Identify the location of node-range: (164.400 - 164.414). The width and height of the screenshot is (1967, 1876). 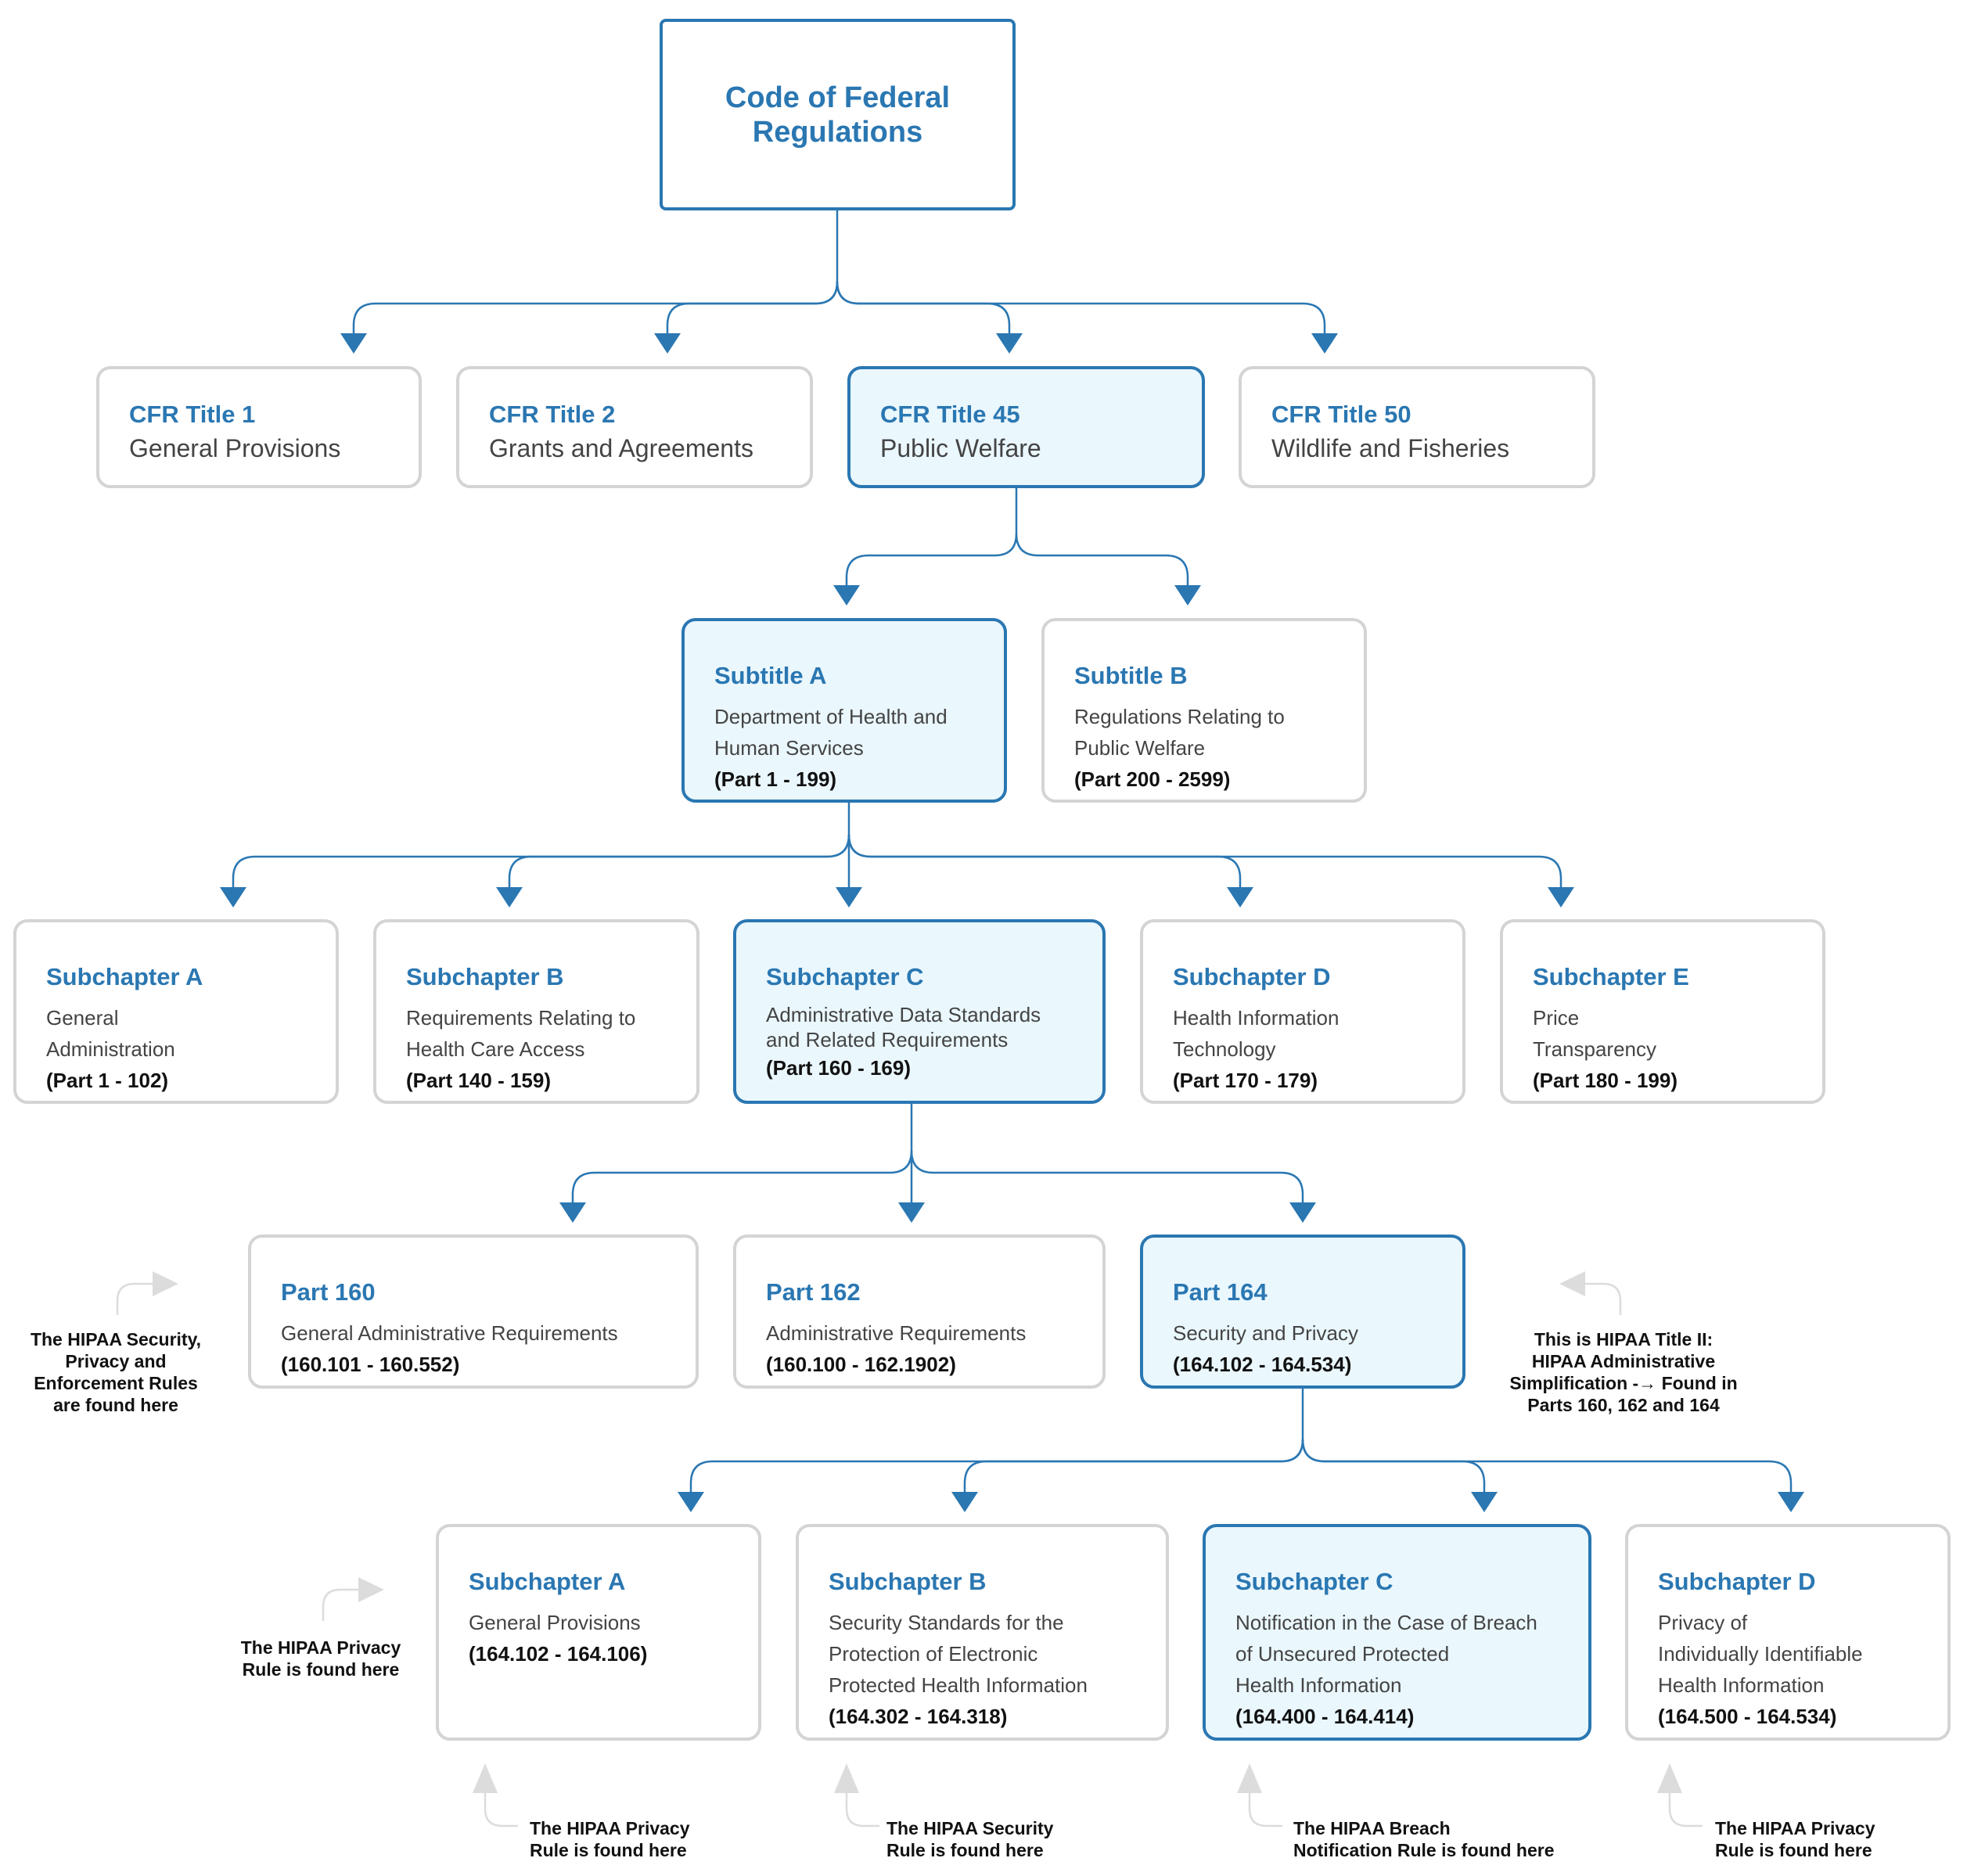
(1325, 1716).